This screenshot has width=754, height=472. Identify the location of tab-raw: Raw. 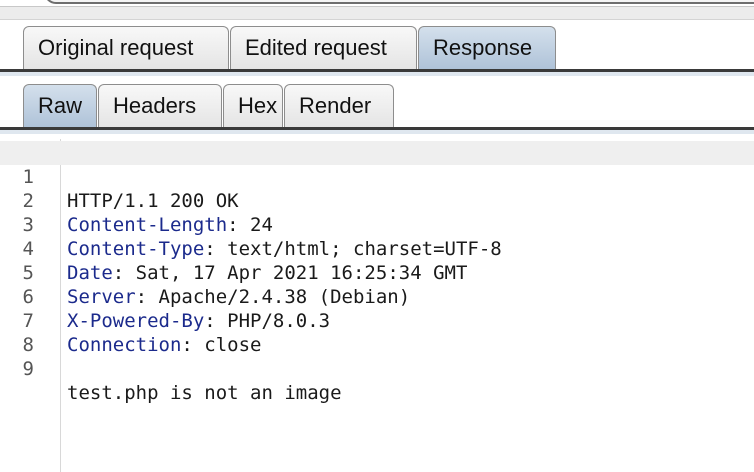
(60, 106).